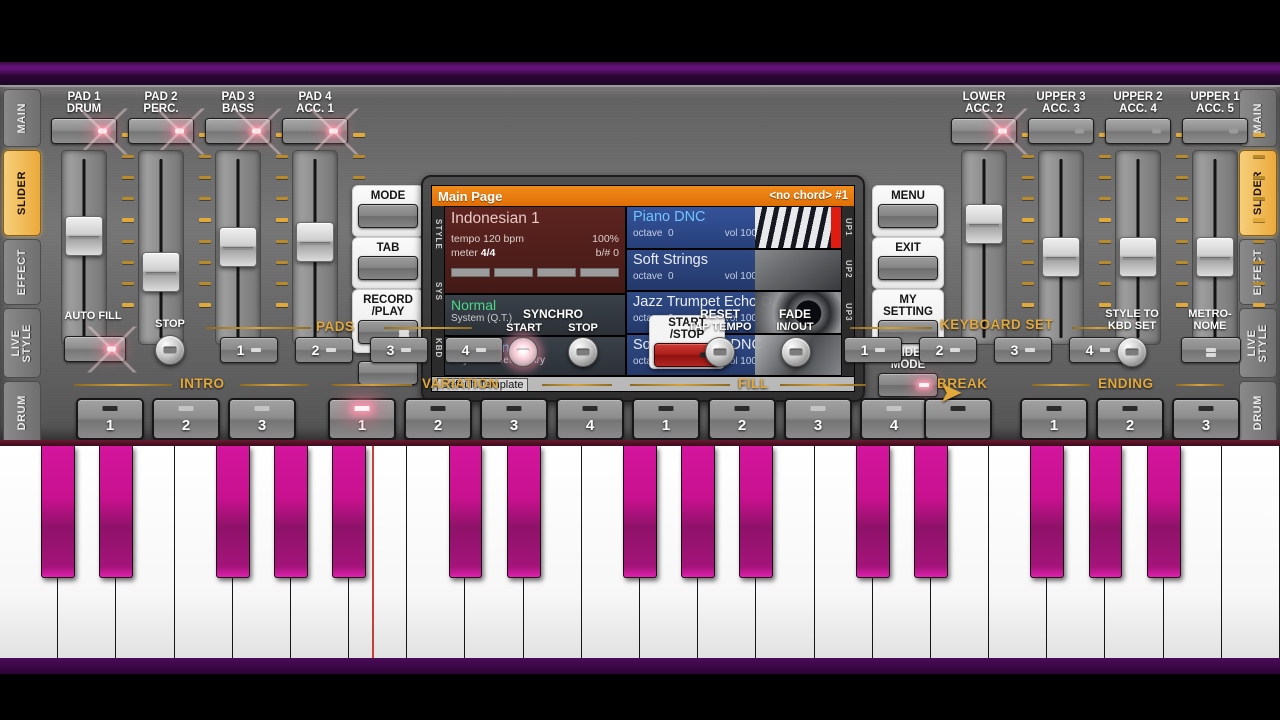 Image resolution: width=1280 pixels, height=720 pixels. Describe the element at coordinates (734, 227) in the screenshot. I see `instrument-cell-1: Piano DNC octave 0 vol 100` at that location.